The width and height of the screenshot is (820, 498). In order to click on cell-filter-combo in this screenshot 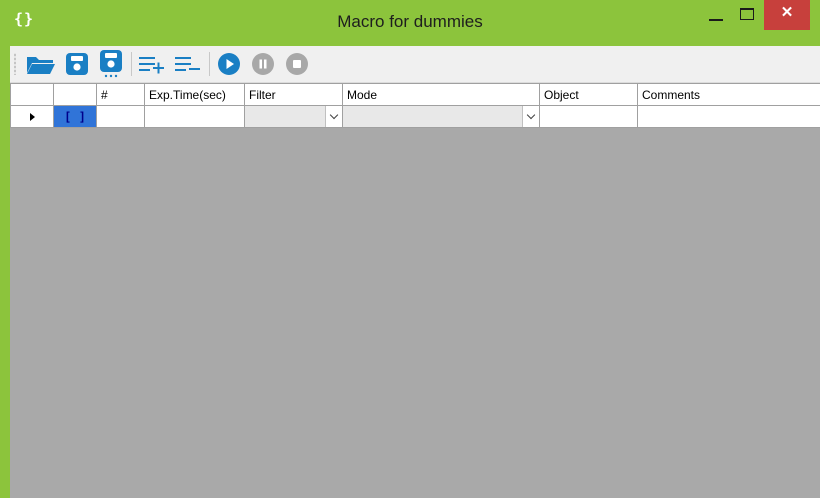, I will do `click(293, 116)`.